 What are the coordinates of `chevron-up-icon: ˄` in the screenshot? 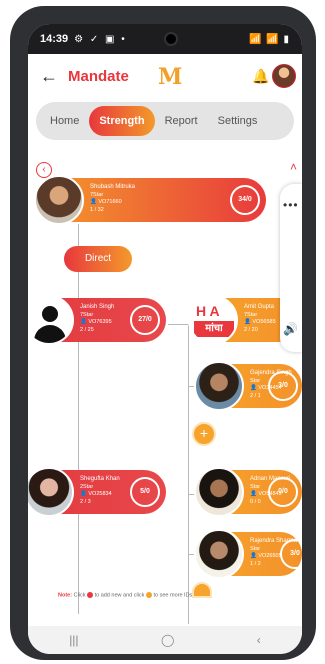 It's located at (293, 167).